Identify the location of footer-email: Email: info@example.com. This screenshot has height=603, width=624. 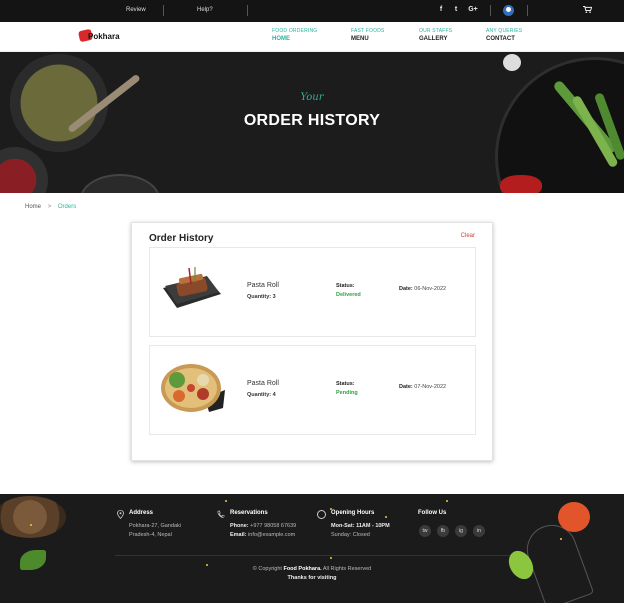
(263, 535).